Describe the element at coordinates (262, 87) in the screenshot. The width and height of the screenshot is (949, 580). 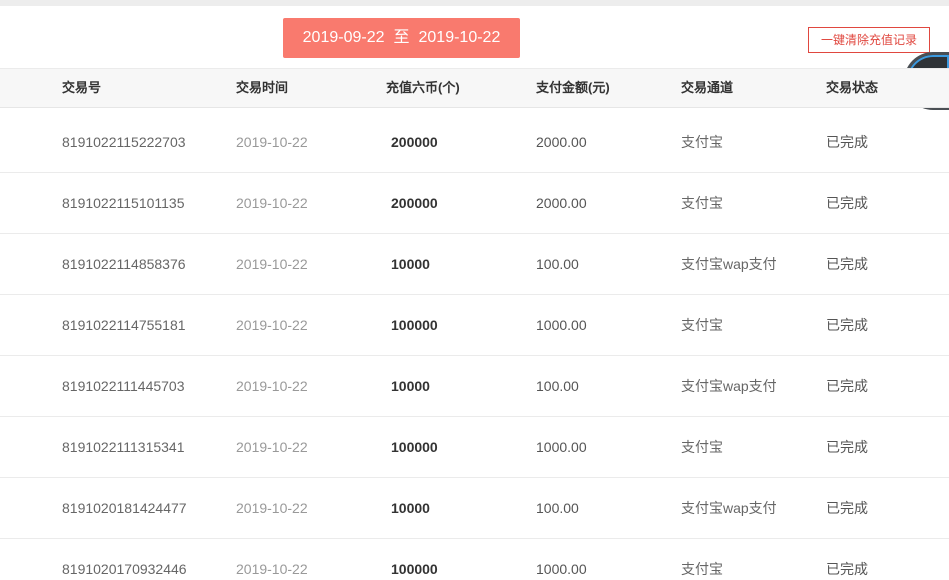
I see `header-transaction-time: 交易时间` at that location.